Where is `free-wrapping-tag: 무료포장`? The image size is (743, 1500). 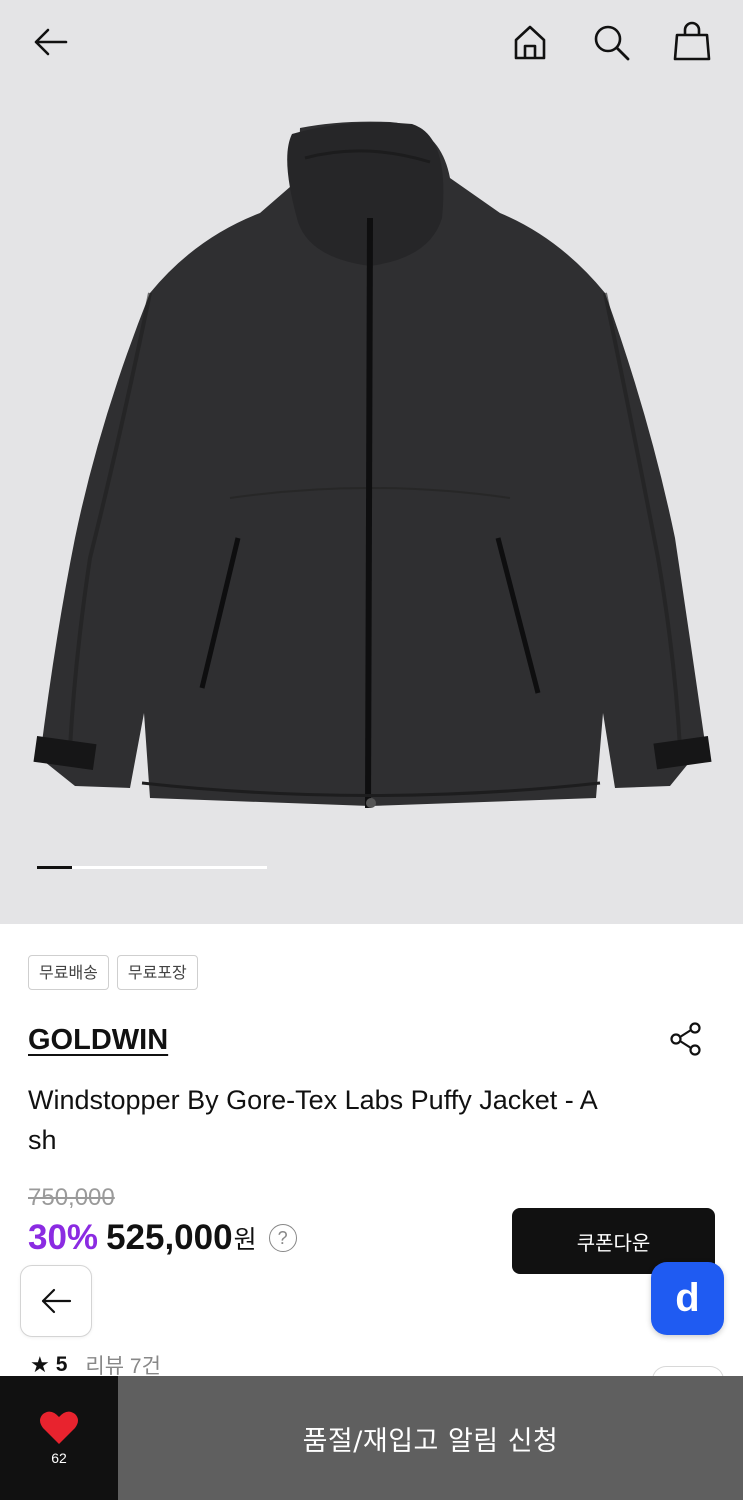
free-wrapping-tag: 무료포장 is located at coordinates (157, 972).